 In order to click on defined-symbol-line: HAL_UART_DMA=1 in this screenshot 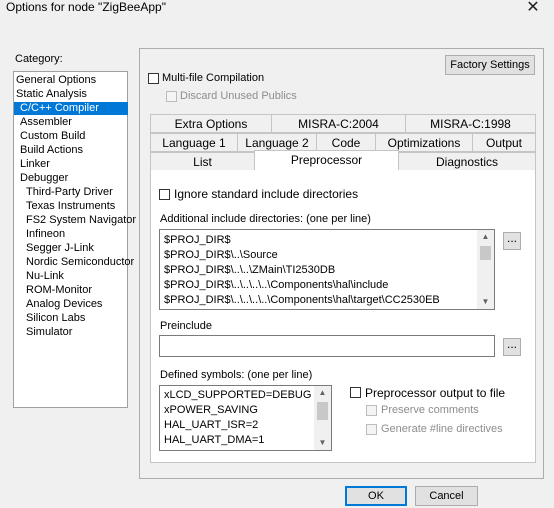, I will do `click(214, 440)`.